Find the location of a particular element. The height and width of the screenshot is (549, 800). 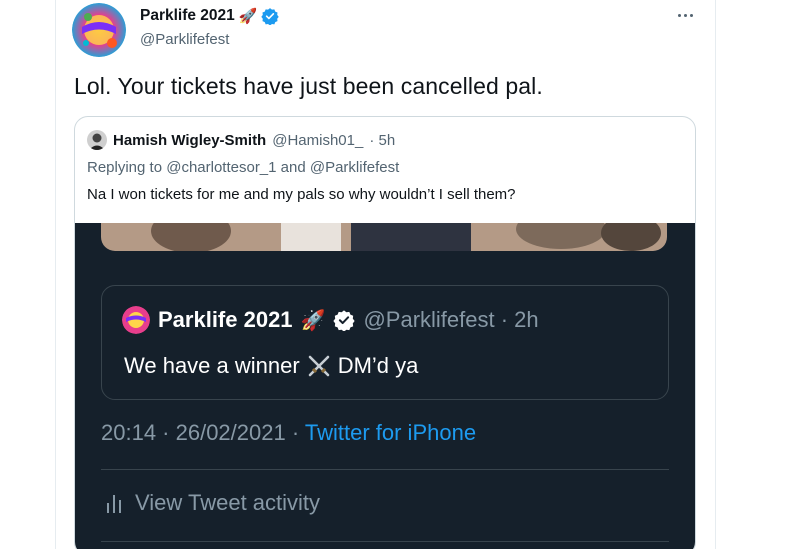

inner-text-after: DM’d ya is located at coordinates (378, 365).